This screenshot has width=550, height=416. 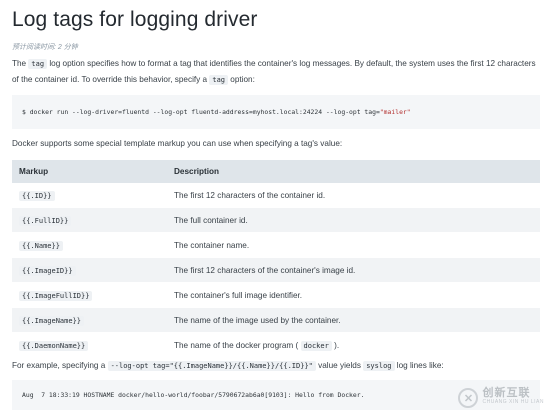 What do you see at coordinates (89, 320) in the screenshot?
I see `markup-cell: {{.ImageName}}` at bounding box center [89, 320].